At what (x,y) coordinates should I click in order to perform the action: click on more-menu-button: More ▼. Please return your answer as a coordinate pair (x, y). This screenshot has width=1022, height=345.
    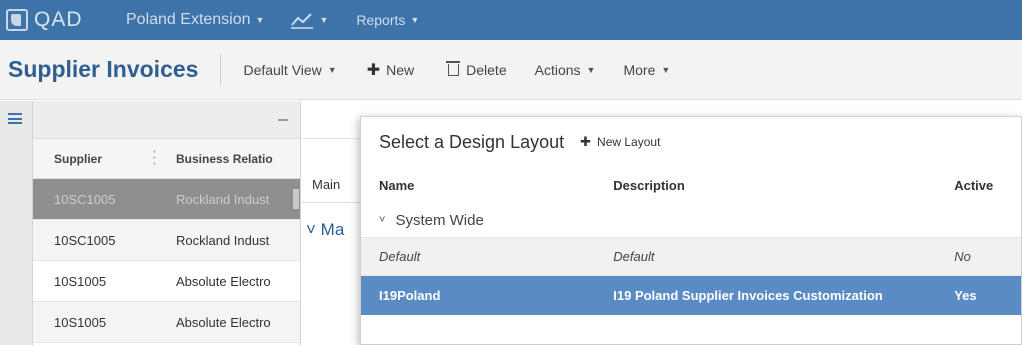
    Looking at the image, I should click on (646, 70).